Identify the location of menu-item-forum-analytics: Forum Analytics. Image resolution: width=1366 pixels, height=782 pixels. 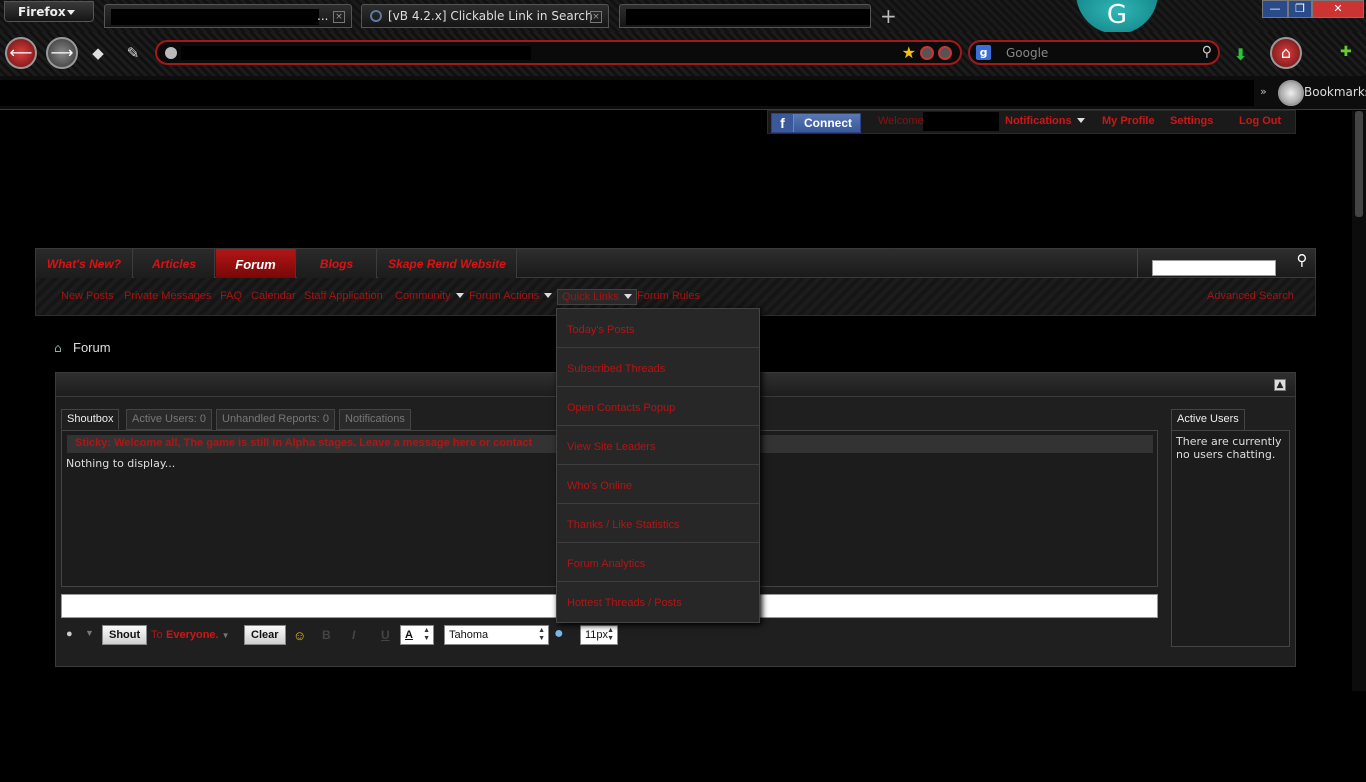
(658, 562).